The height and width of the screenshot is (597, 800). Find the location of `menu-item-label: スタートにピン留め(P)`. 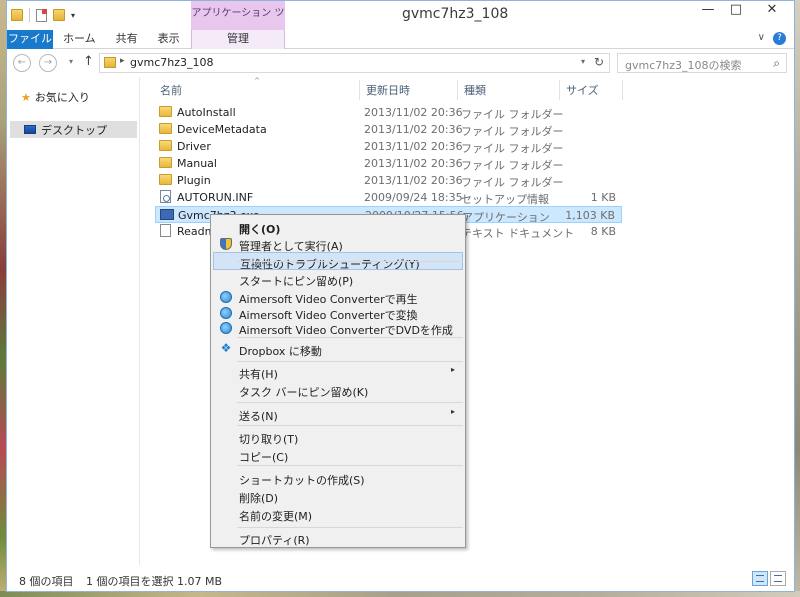

menu-item-label: スタートにピン留め(P) is located at coordinates (296, 281).